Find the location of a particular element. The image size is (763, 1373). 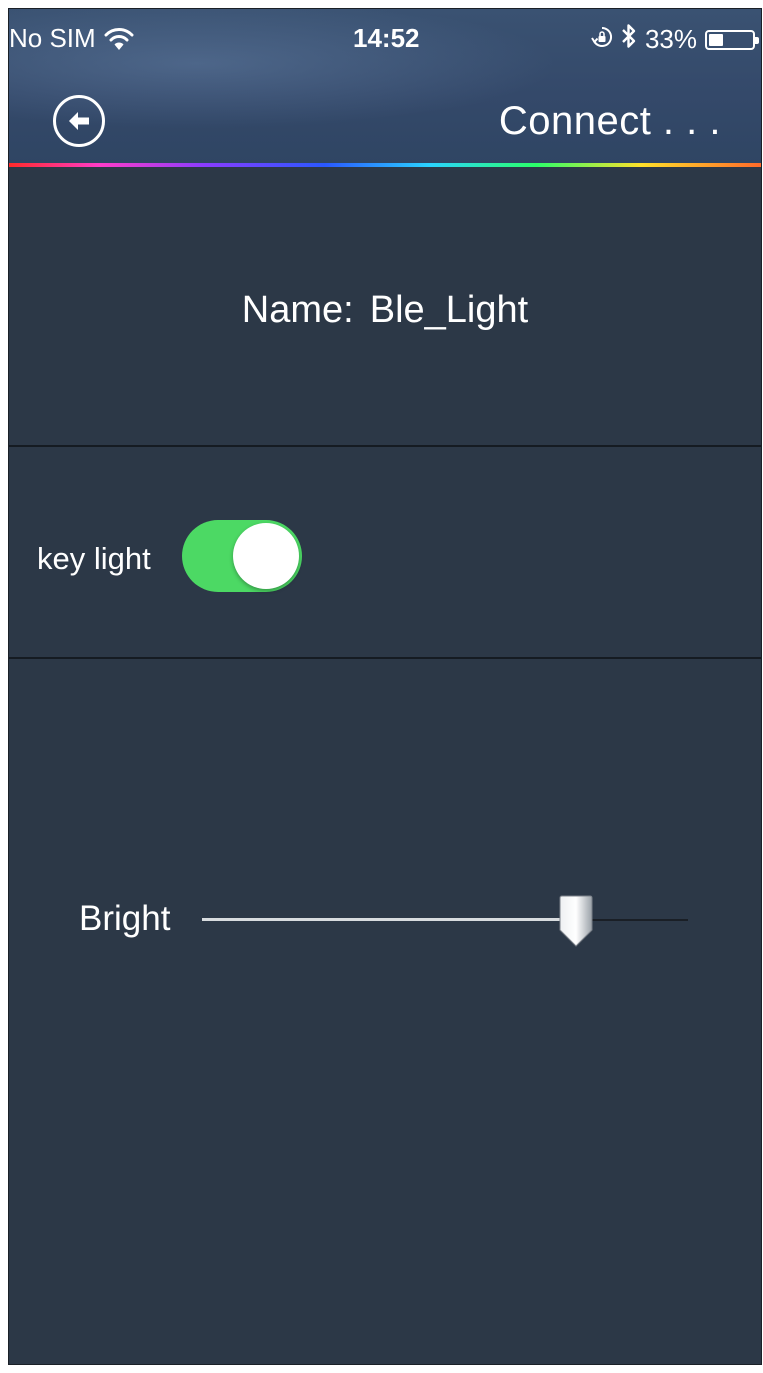

page-title: Connect . . . is located at coordinates (609, 121).